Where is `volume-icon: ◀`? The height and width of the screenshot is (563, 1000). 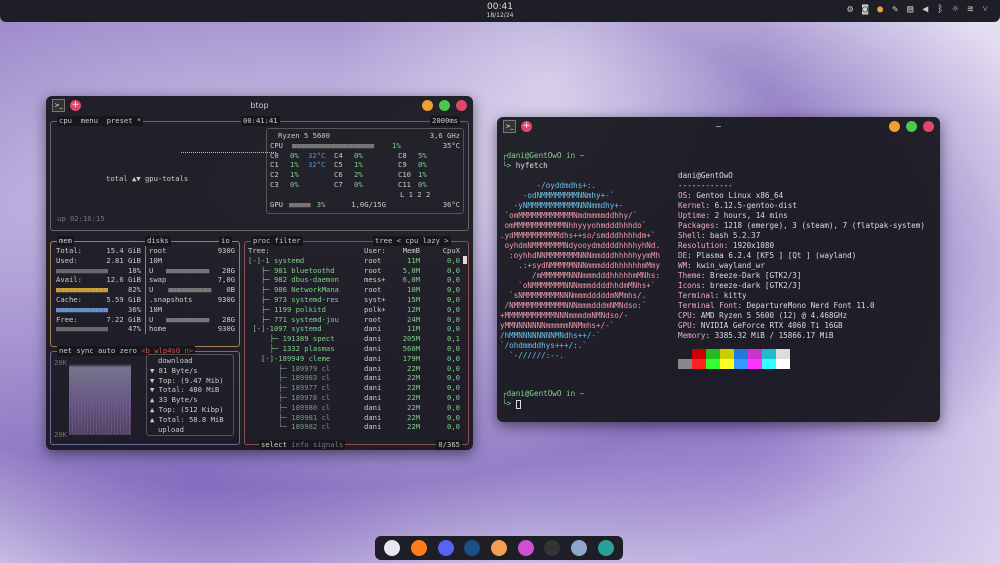
volume-icon: ◀ is located at coordinates (925, 9).